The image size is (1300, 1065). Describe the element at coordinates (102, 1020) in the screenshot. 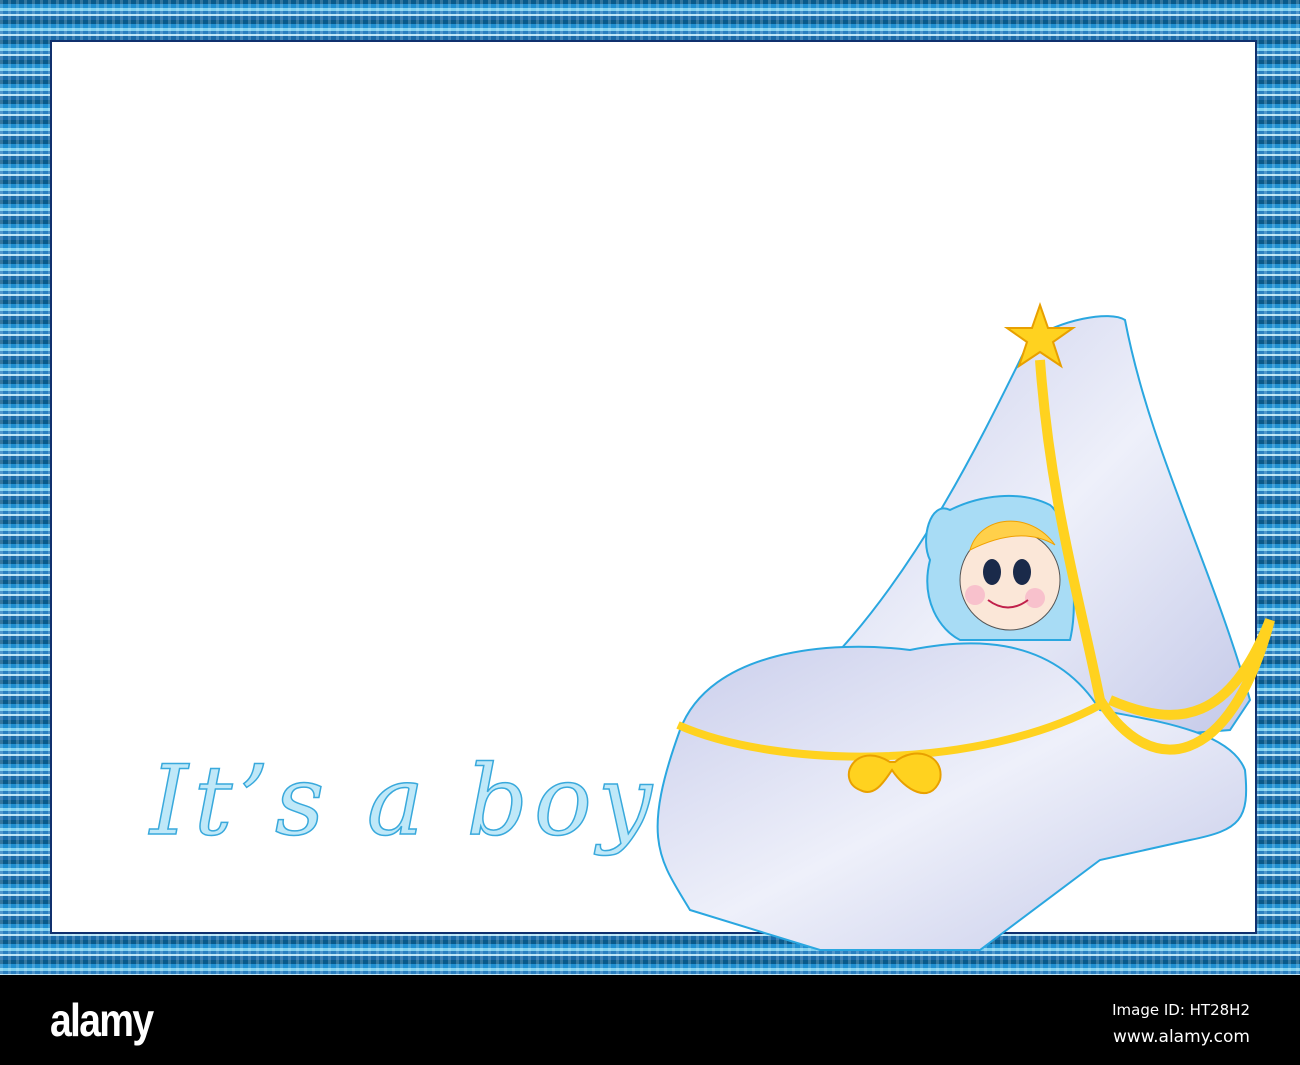

I see `alamy-logo: alamy` at that location.